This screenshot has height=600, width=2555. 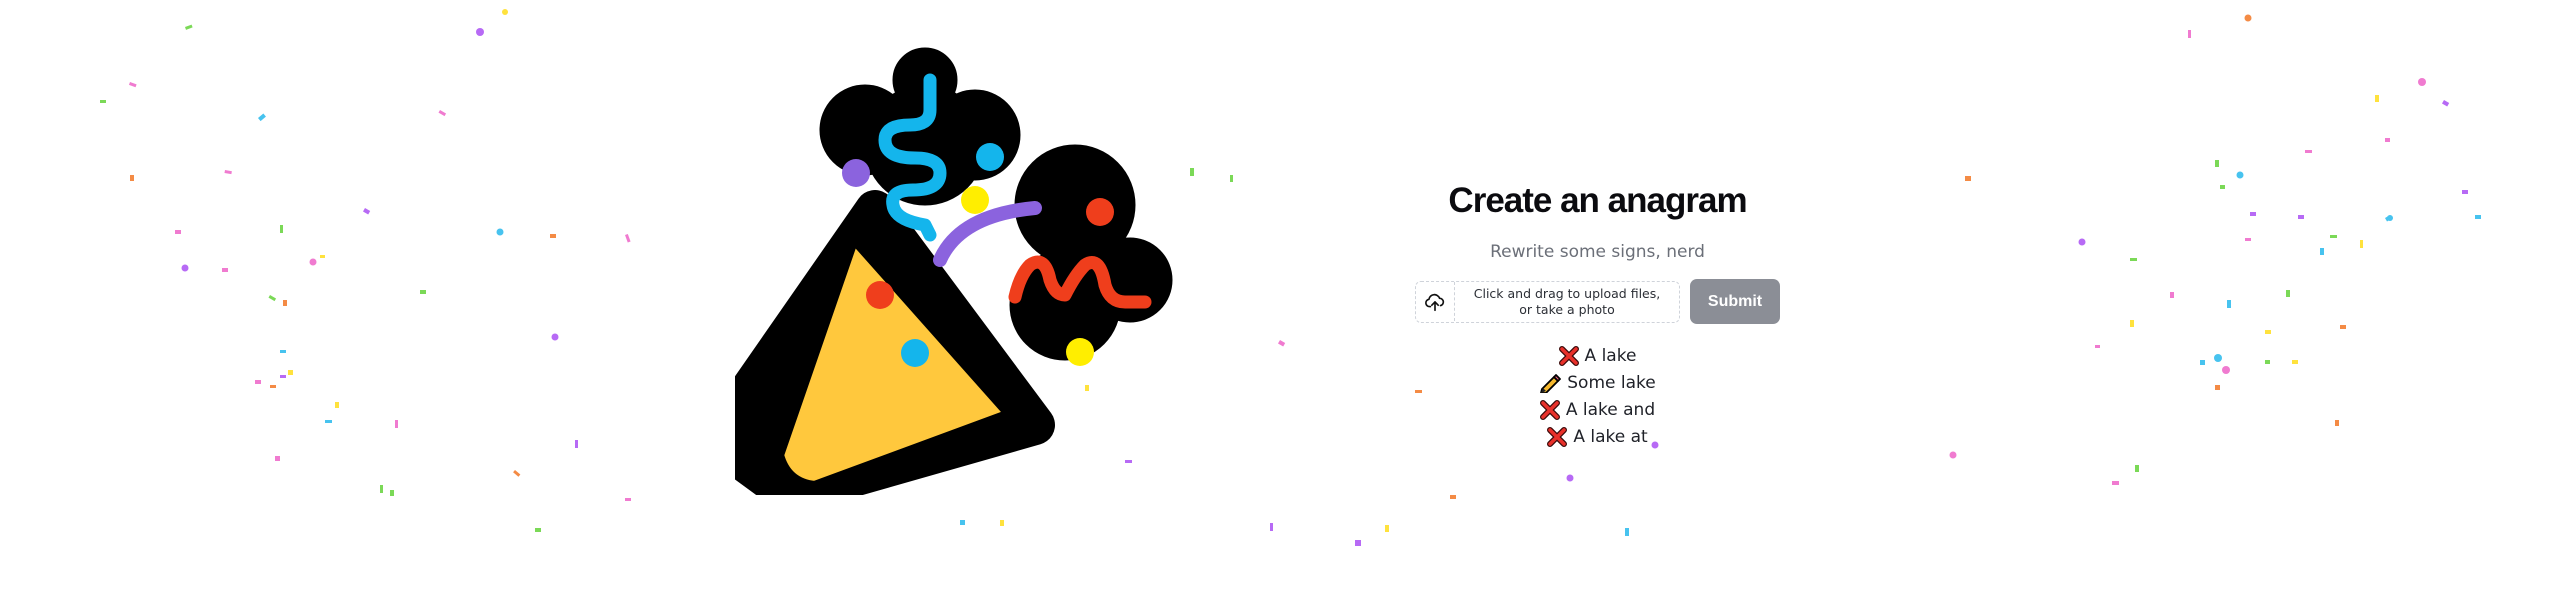 I want to click on party-popper-icon, so click(x=954, y=271).